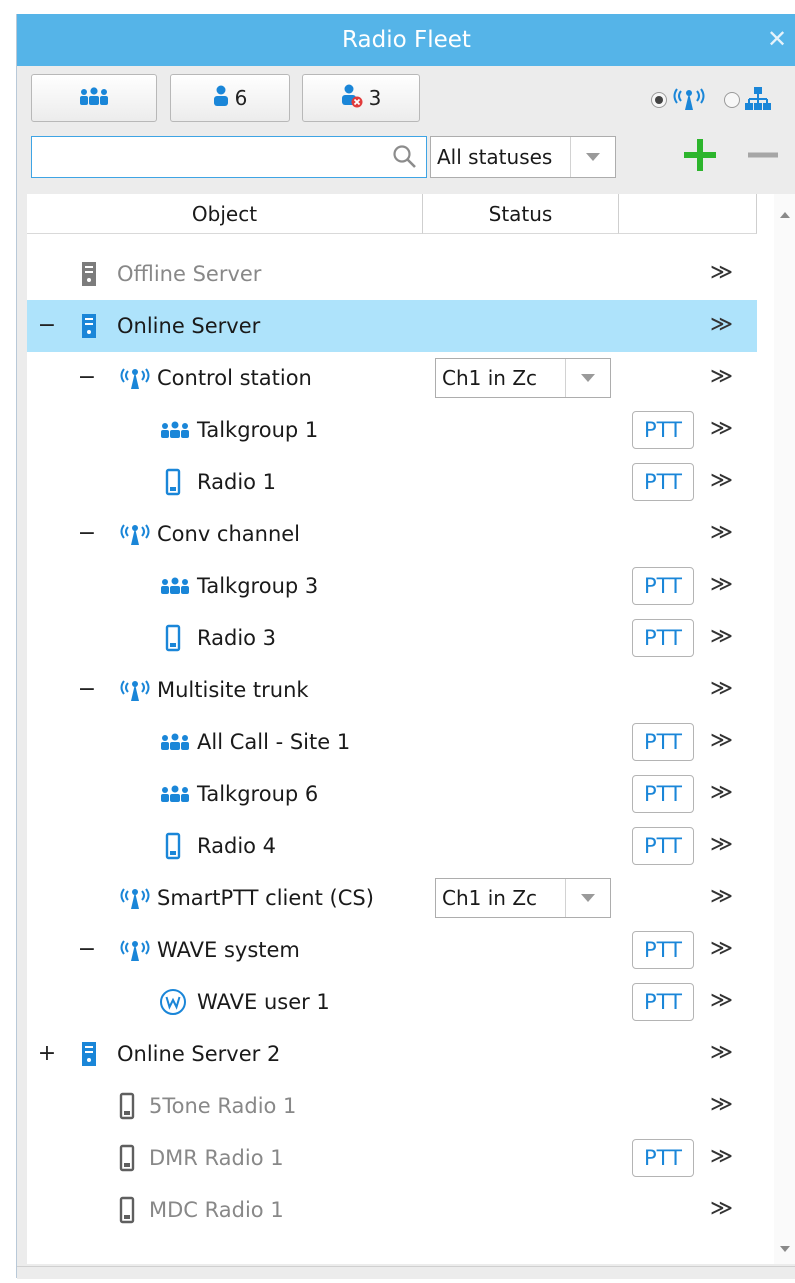  Describe the element at coordinates (777, 39) in the screenshot. I see `close-icon: ✕` at that location.